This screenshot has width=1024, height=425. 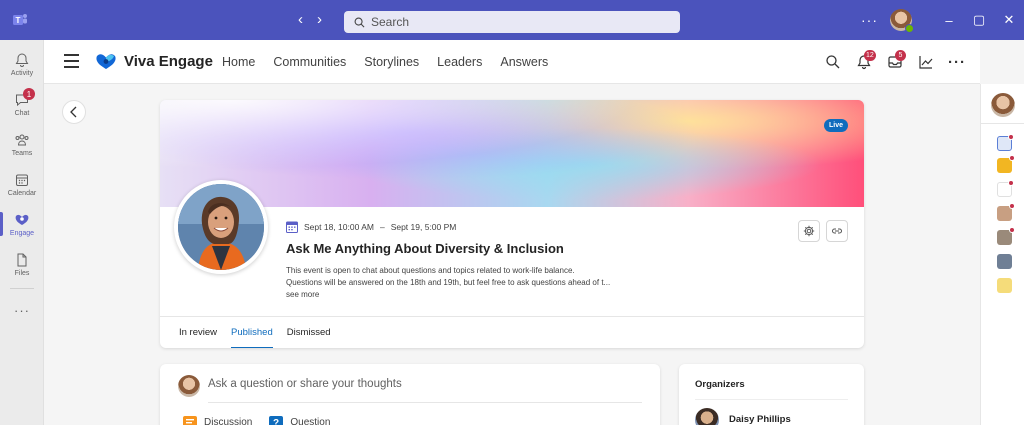 I want to click on analytics-app-icon, so click(x=1006, y=164).